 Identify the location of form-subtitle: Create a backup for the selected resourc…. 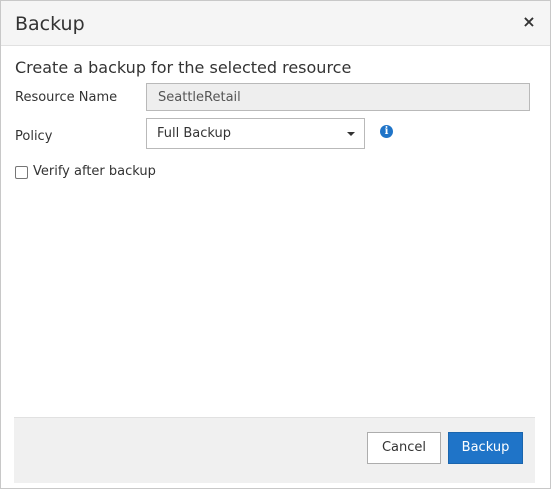
(183, 67).